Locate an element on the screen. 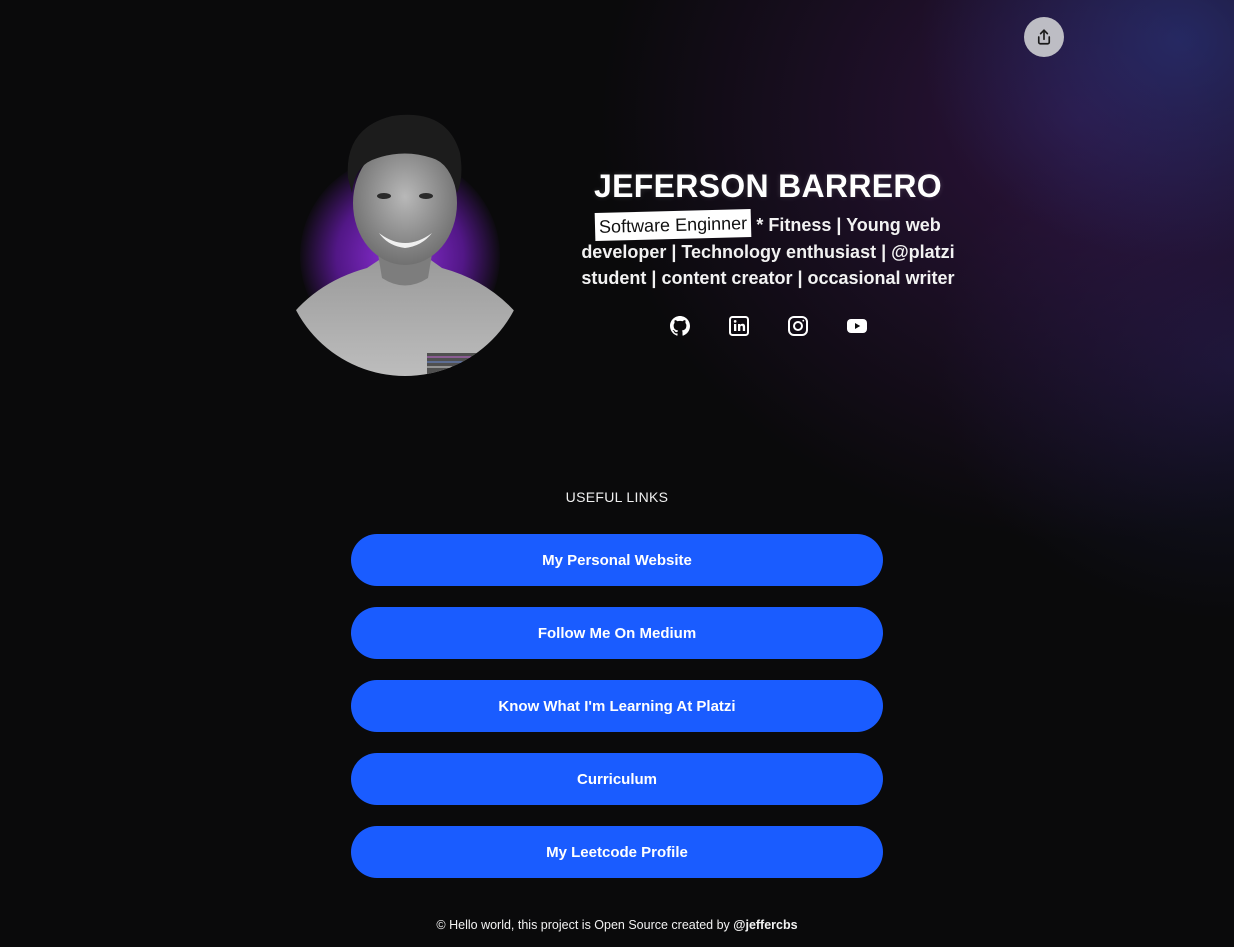 This screenshot has height=947, width=1234. github-link is located at coordinates (680, 326).